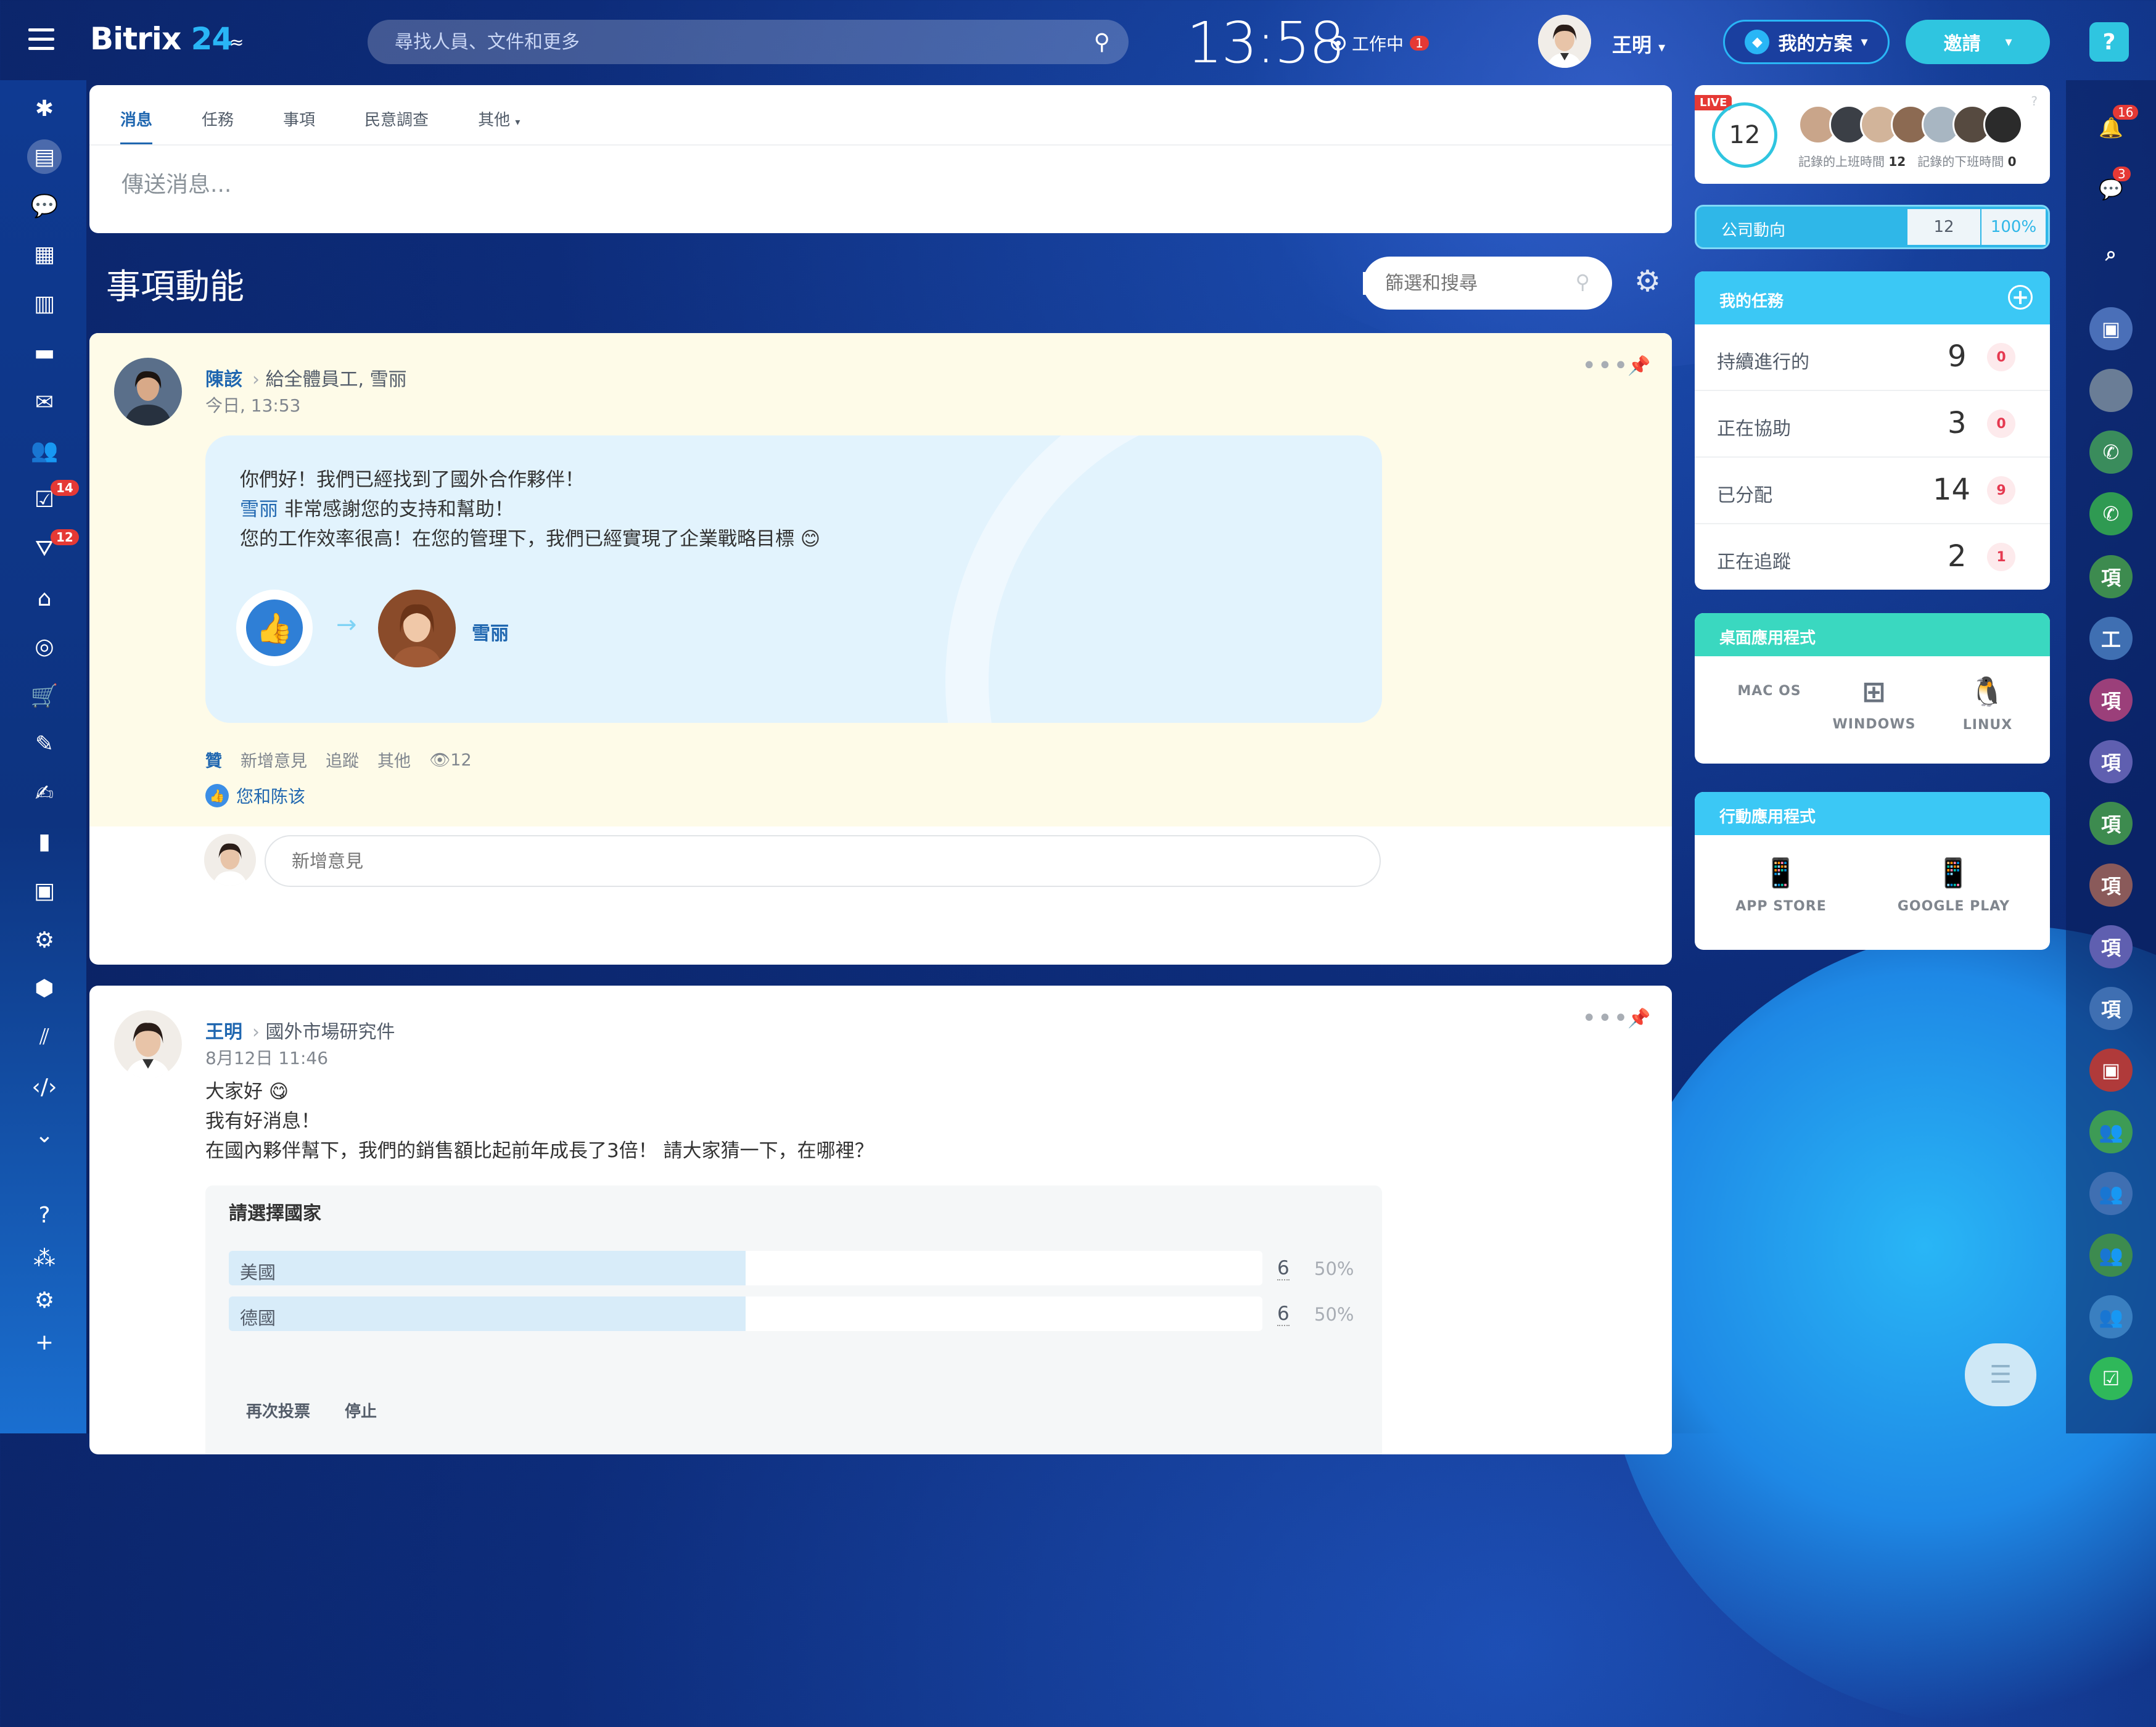  Describe the element at coordinates (44, 1215) in the screenshot. I see `sidebar-help-icon: ?` at that location.